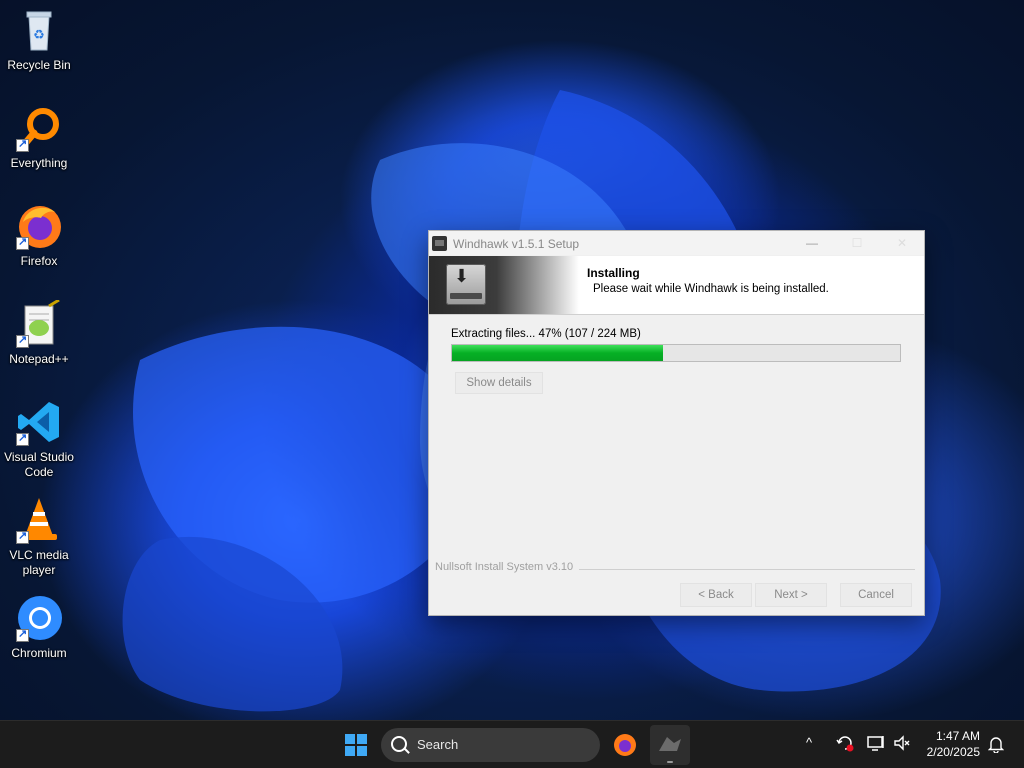  I want to click on header-title: Installing, so click(613, 273).